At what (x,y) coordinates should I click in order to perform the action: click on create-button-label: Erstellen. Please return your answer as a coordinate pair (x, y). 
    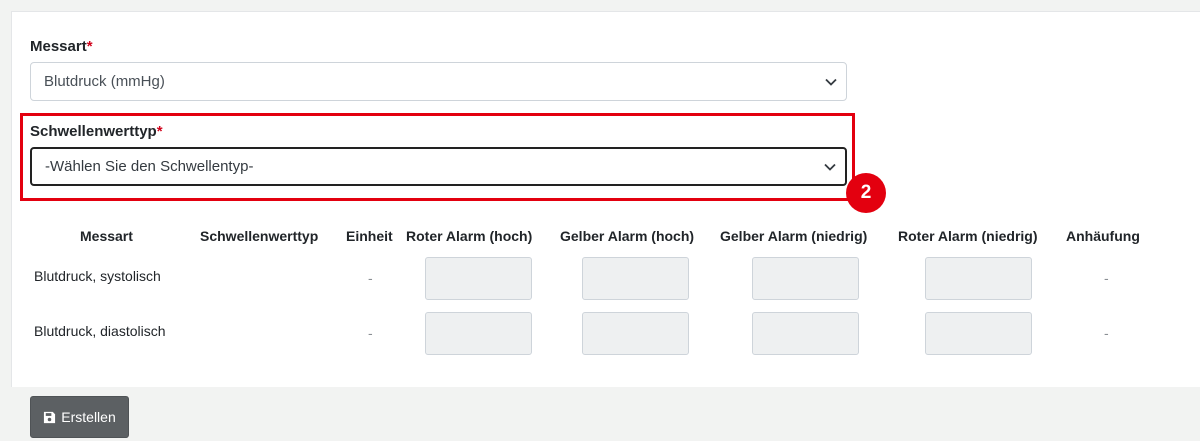
    Looking at the image, I should click on (88, 417).